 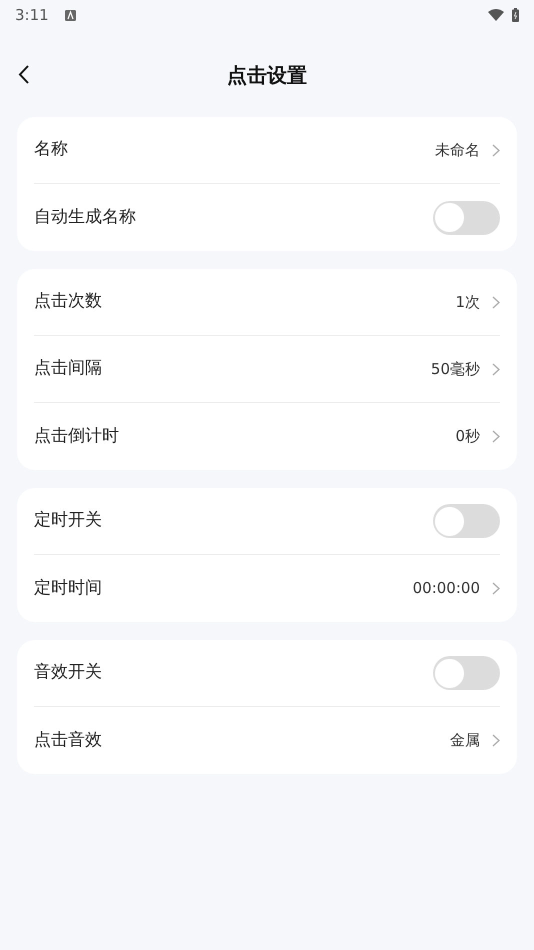 What do you see at coordinates (68, 368) in the screenshot?
I see `row-label: 点击间隔` at bounding box center [68, 368].